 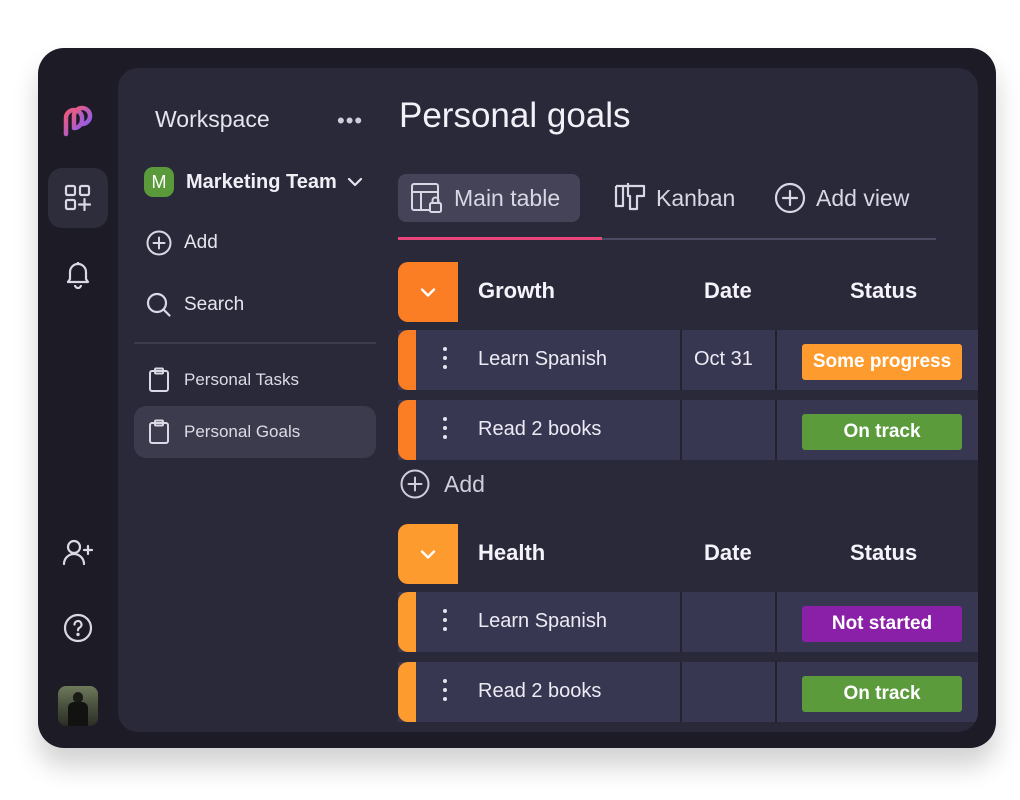 I want to click on tab-kanban: Kanban, so click(x=674, y=198).